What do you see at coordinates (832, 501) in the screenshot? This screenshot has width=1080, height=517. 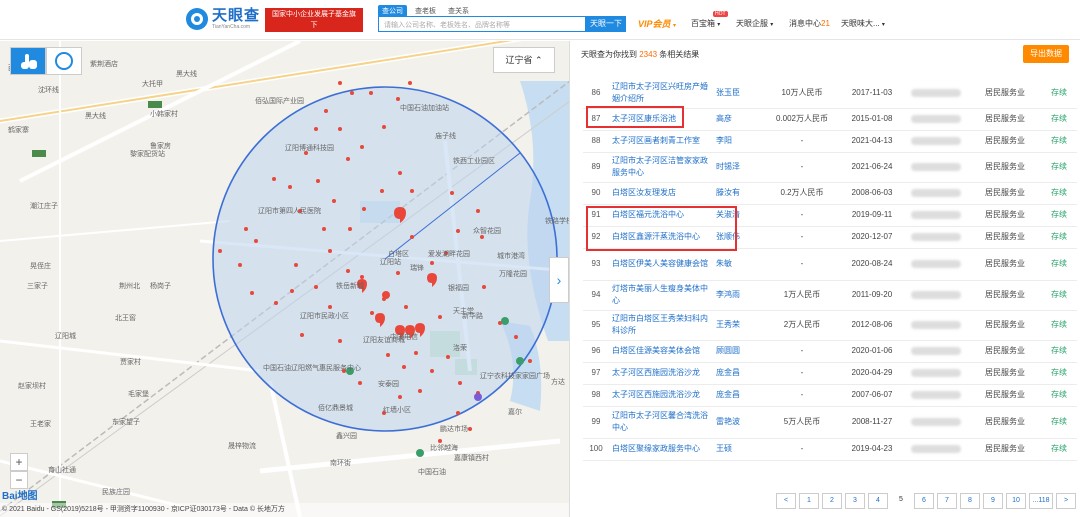 I see `page-button: 2` at bounding box center [832, 501].